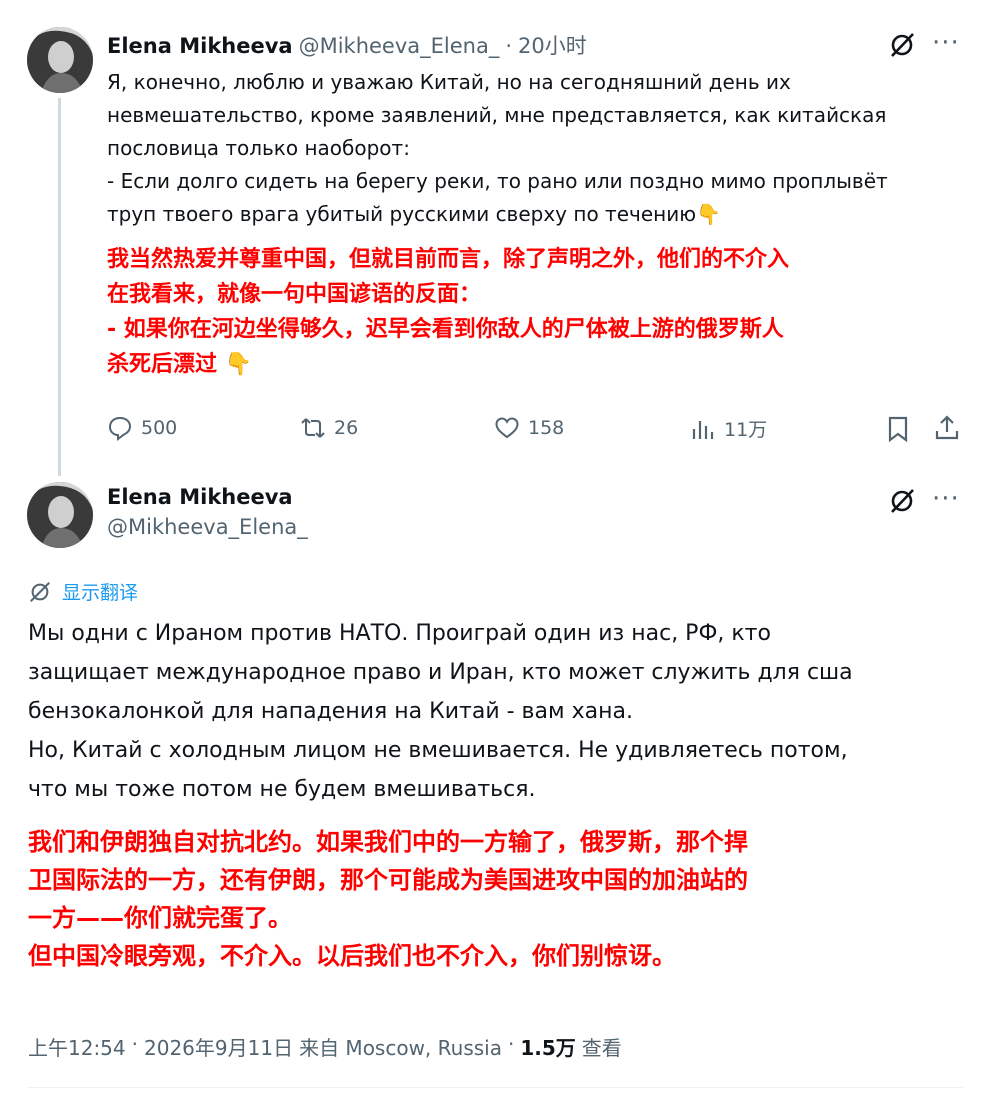 The image size is (982, 1095). What do you see at coordinates (400, 1048) in the screenshot?
I see `post-location: 来自 Moscow, Russia` at bounding box center [400, 1048].